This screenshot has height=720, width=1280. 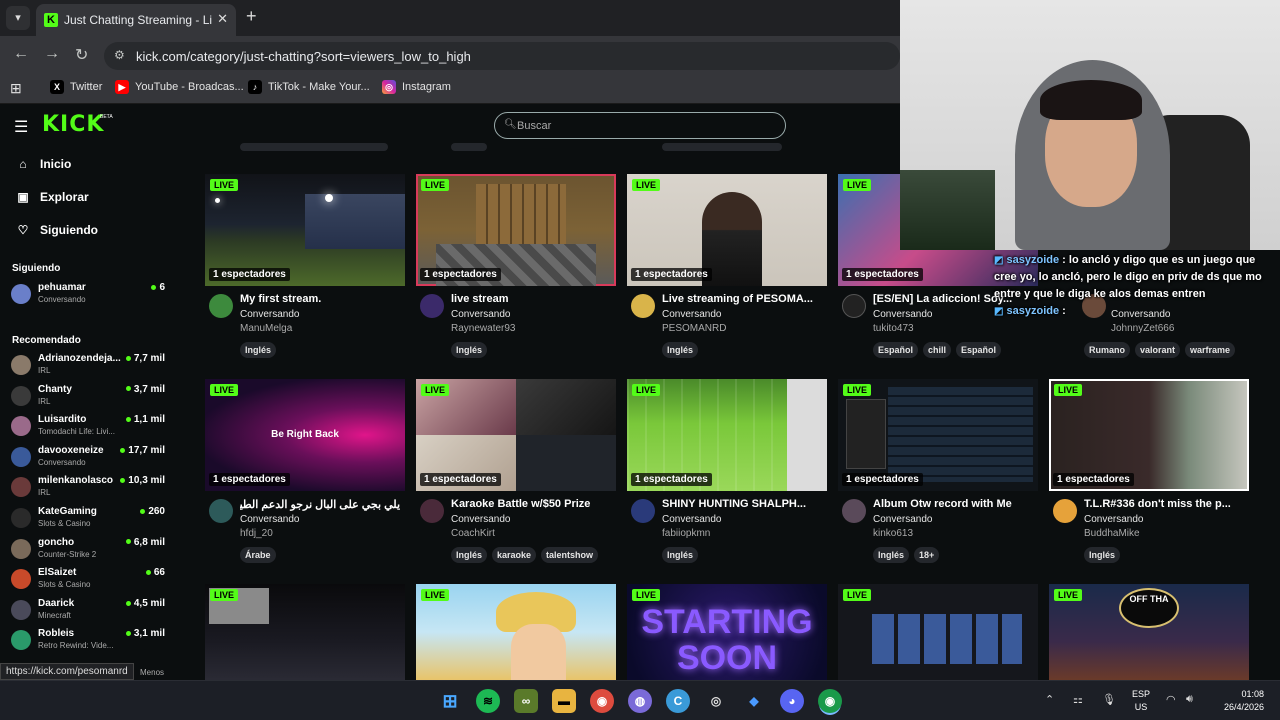 What do you see at coordinates (266, 328) in the screenshot?
I see `streamer-name: ManuMelga` at bounding box center [266, 328].